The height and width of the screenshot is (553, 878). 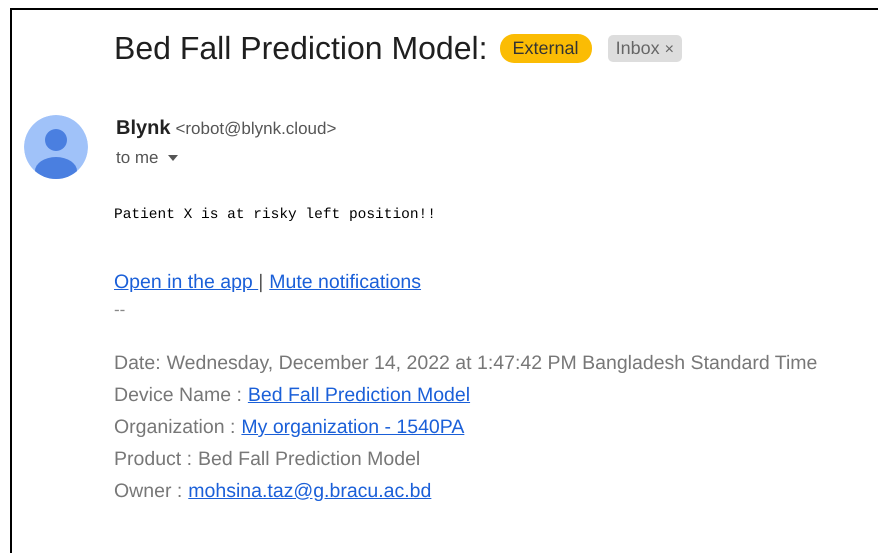 I want to click on caret-icon, so click(x=173, y=158).